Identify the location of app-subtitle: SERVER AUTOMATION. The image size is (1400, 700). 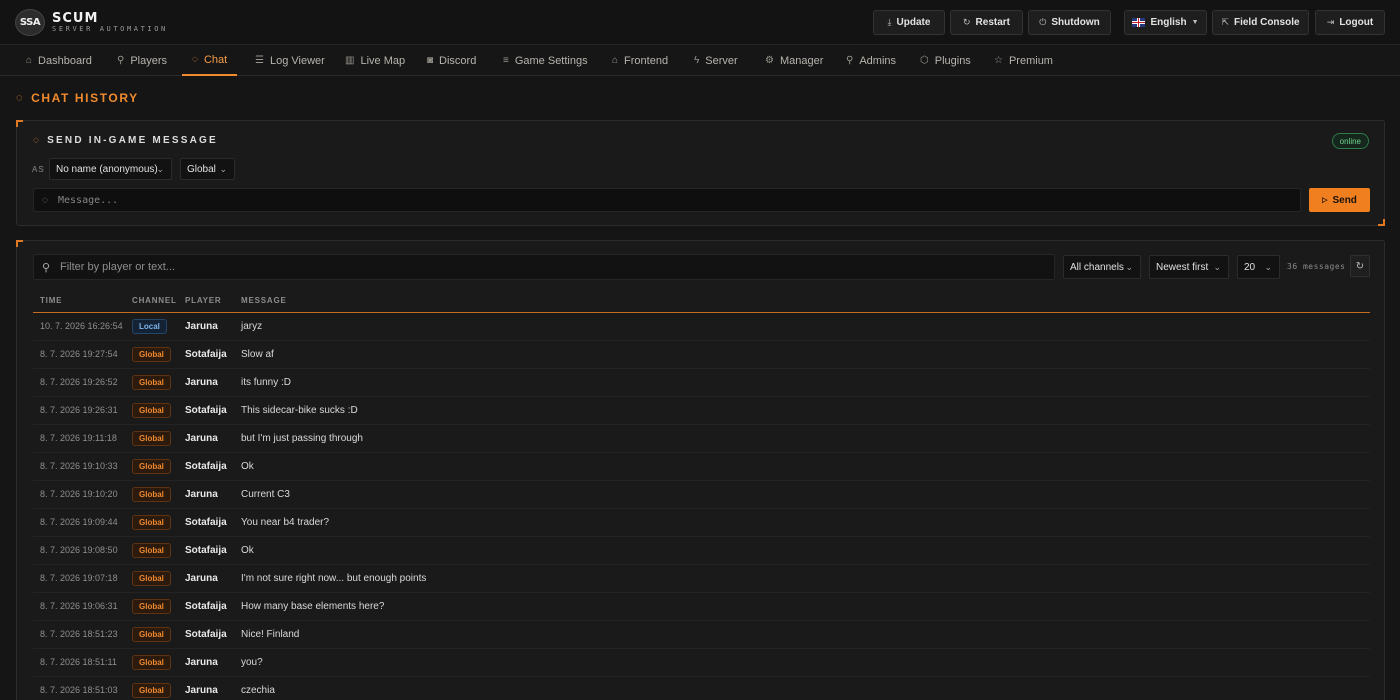
(110, 29).